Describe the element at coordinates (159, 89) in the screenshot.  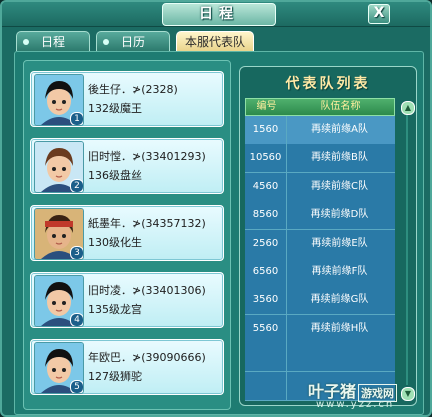
I see `member-id: (2328)` at that location.